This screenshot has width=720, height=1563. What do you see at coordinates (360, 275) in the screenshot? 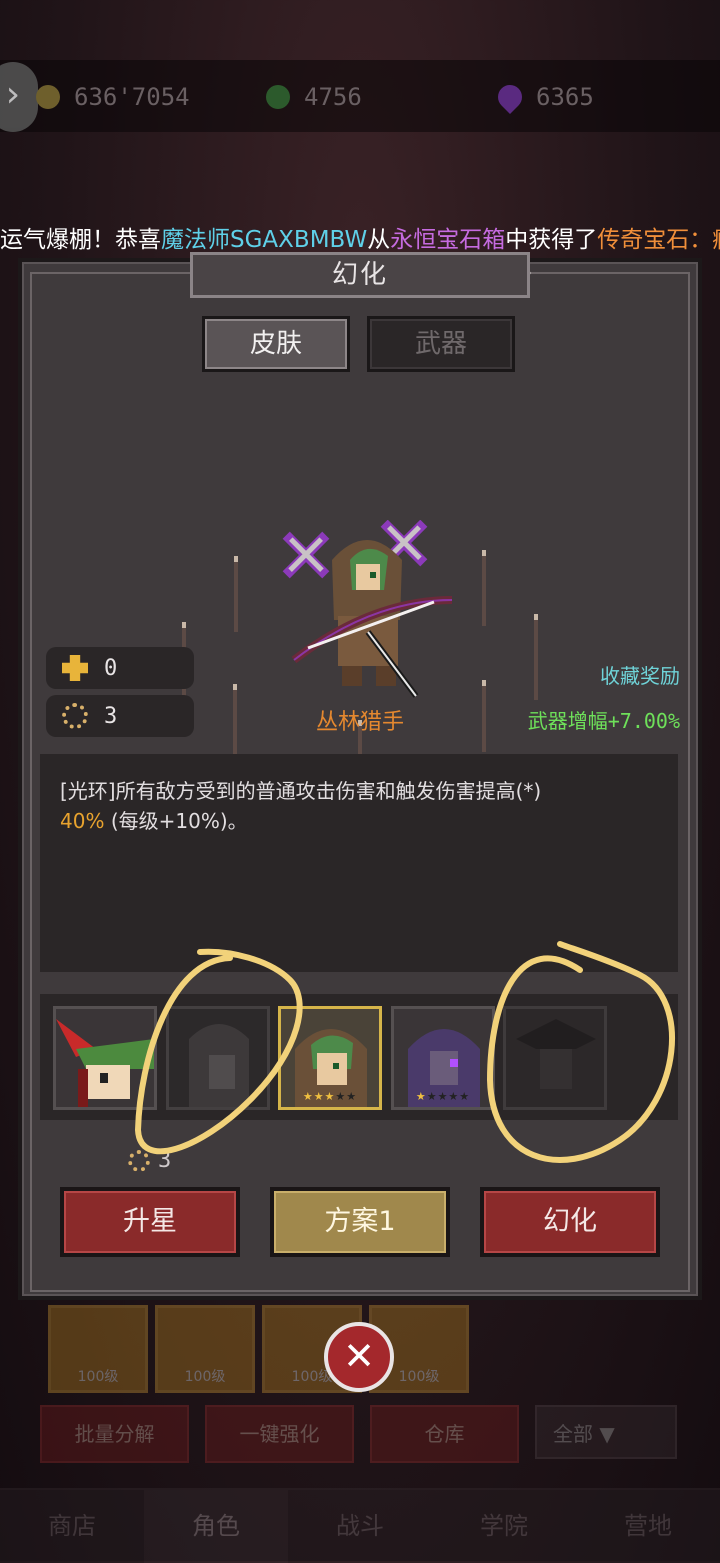
I see `dialog-title: 幻化` at bounding box center [360, 275].